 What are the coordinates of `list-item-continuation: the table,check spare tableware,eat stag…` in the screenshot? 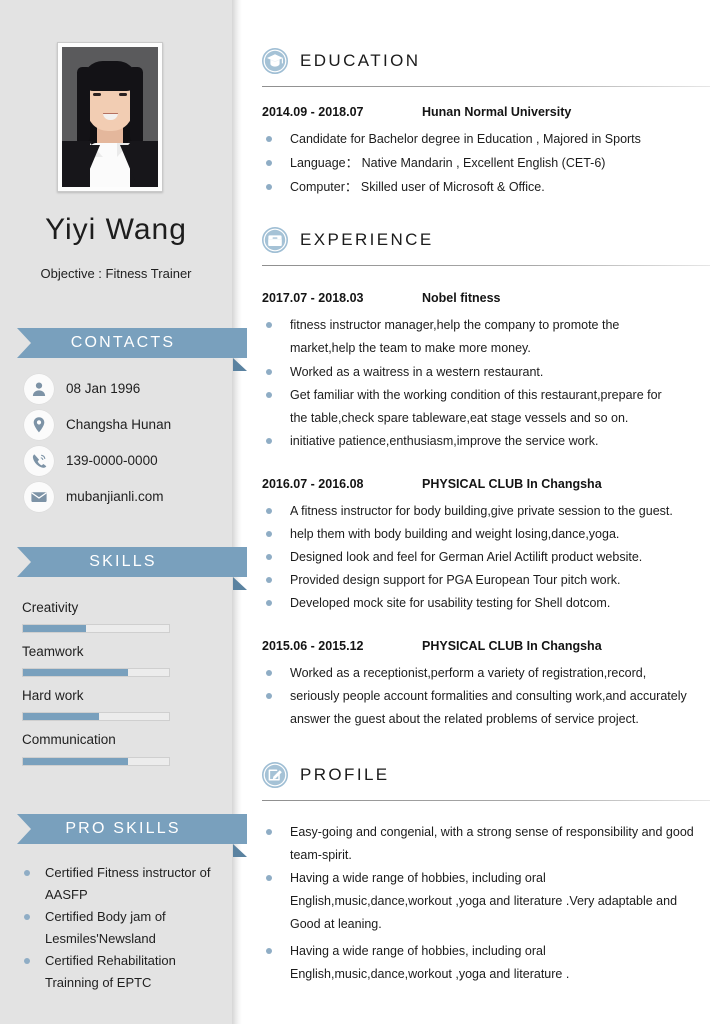 It's located at (488, 418).